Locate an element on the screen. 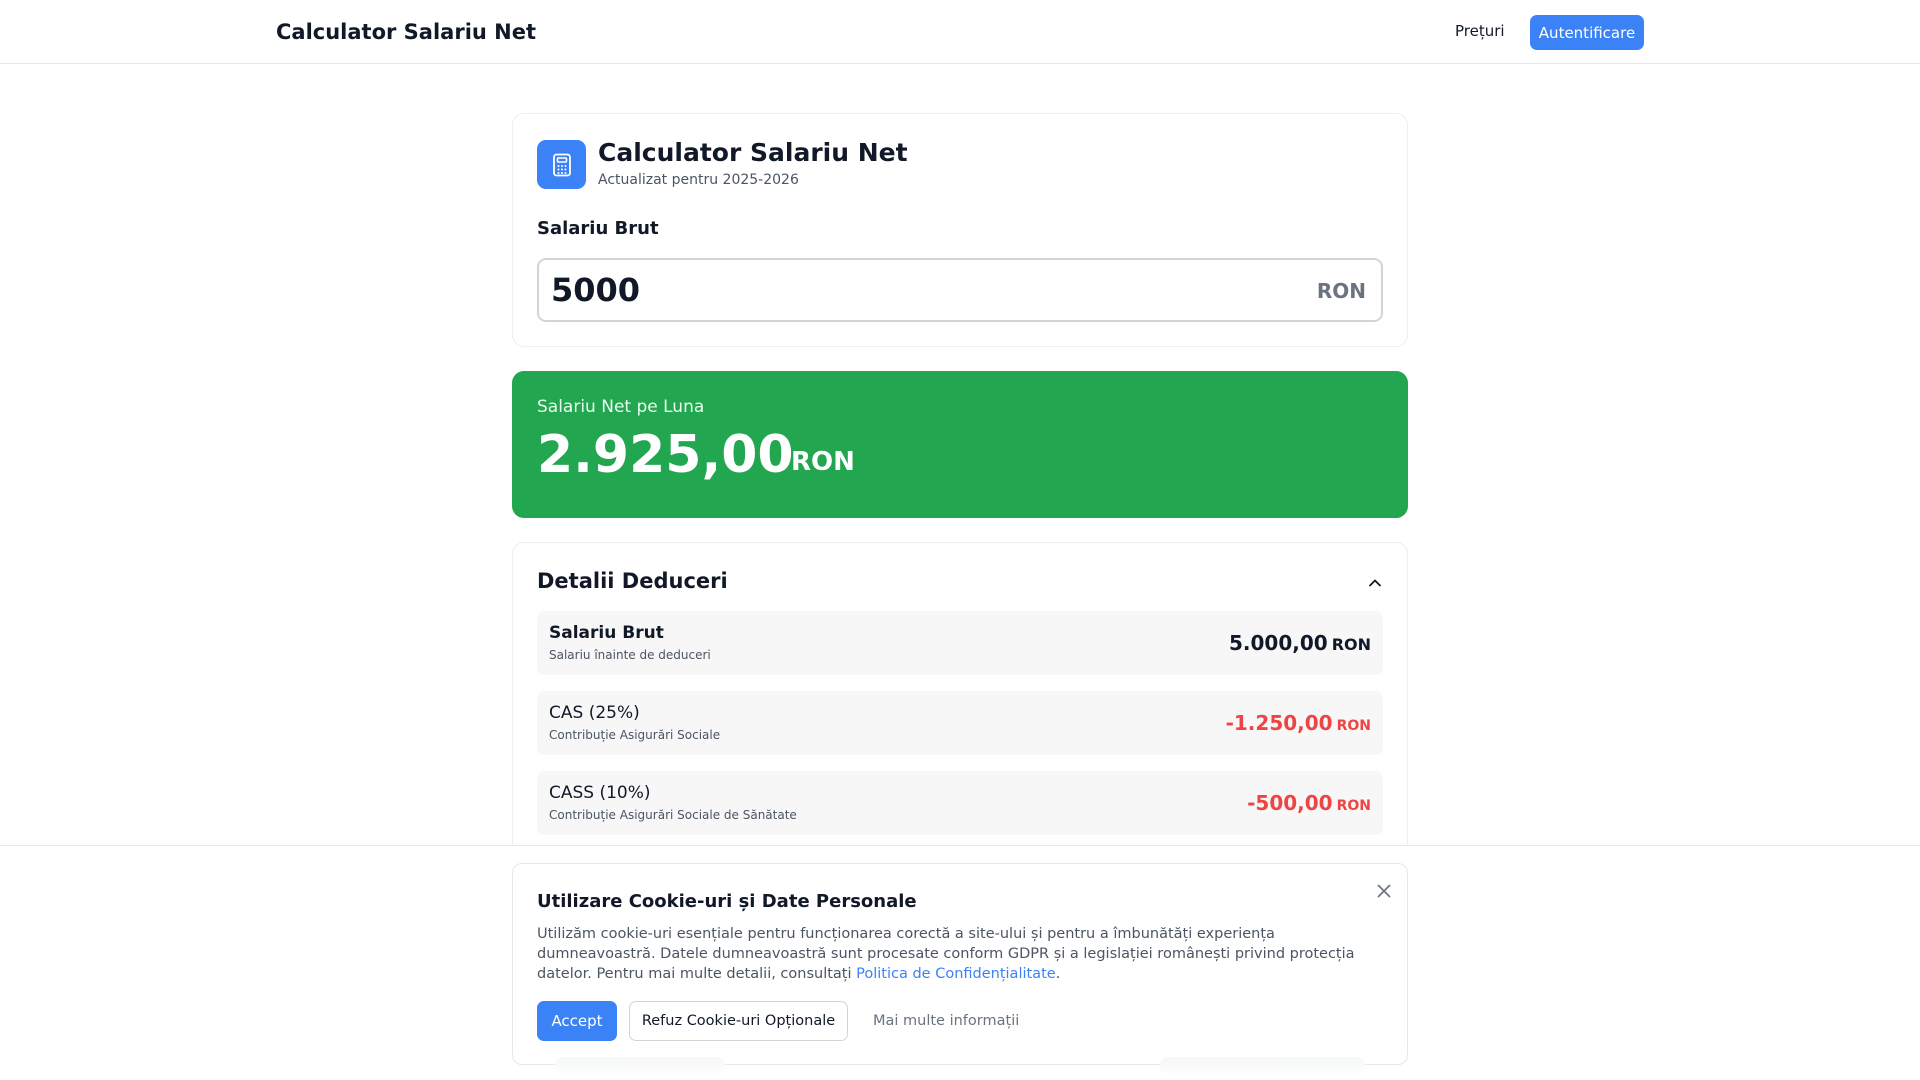 The height and width of the screenshot is (1080, 1920). chevron-up-icon is located at coordinates (1375, 583).